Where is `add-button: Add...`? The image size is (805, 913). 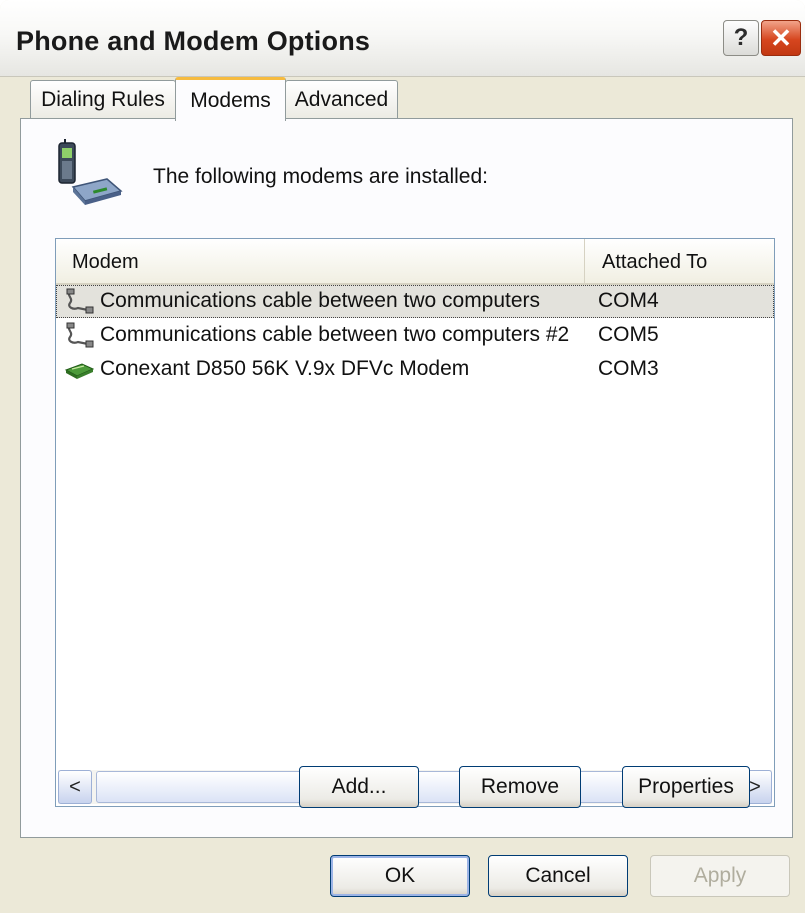
add-button: Add... is located at coordinates (359, 787).